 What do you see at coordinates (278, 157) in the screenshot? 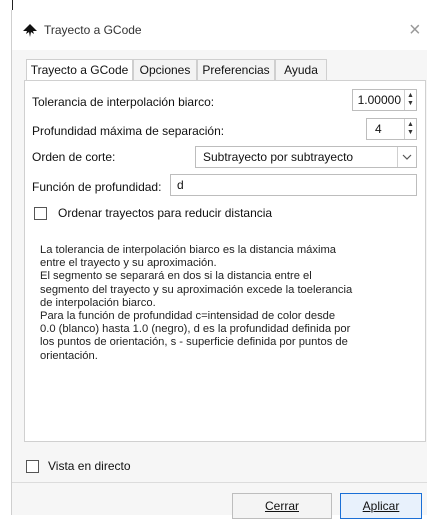
I see `order-value: Subtrayecto por subtrayecto` at bounding box center [278, 157].